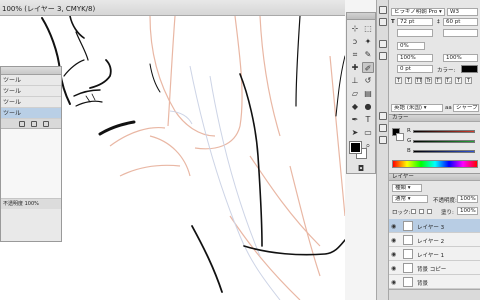  Describe the element at coordinates (368, 80) in the screenshot. I see `history-brush-tool-icon: ↺` at that location.